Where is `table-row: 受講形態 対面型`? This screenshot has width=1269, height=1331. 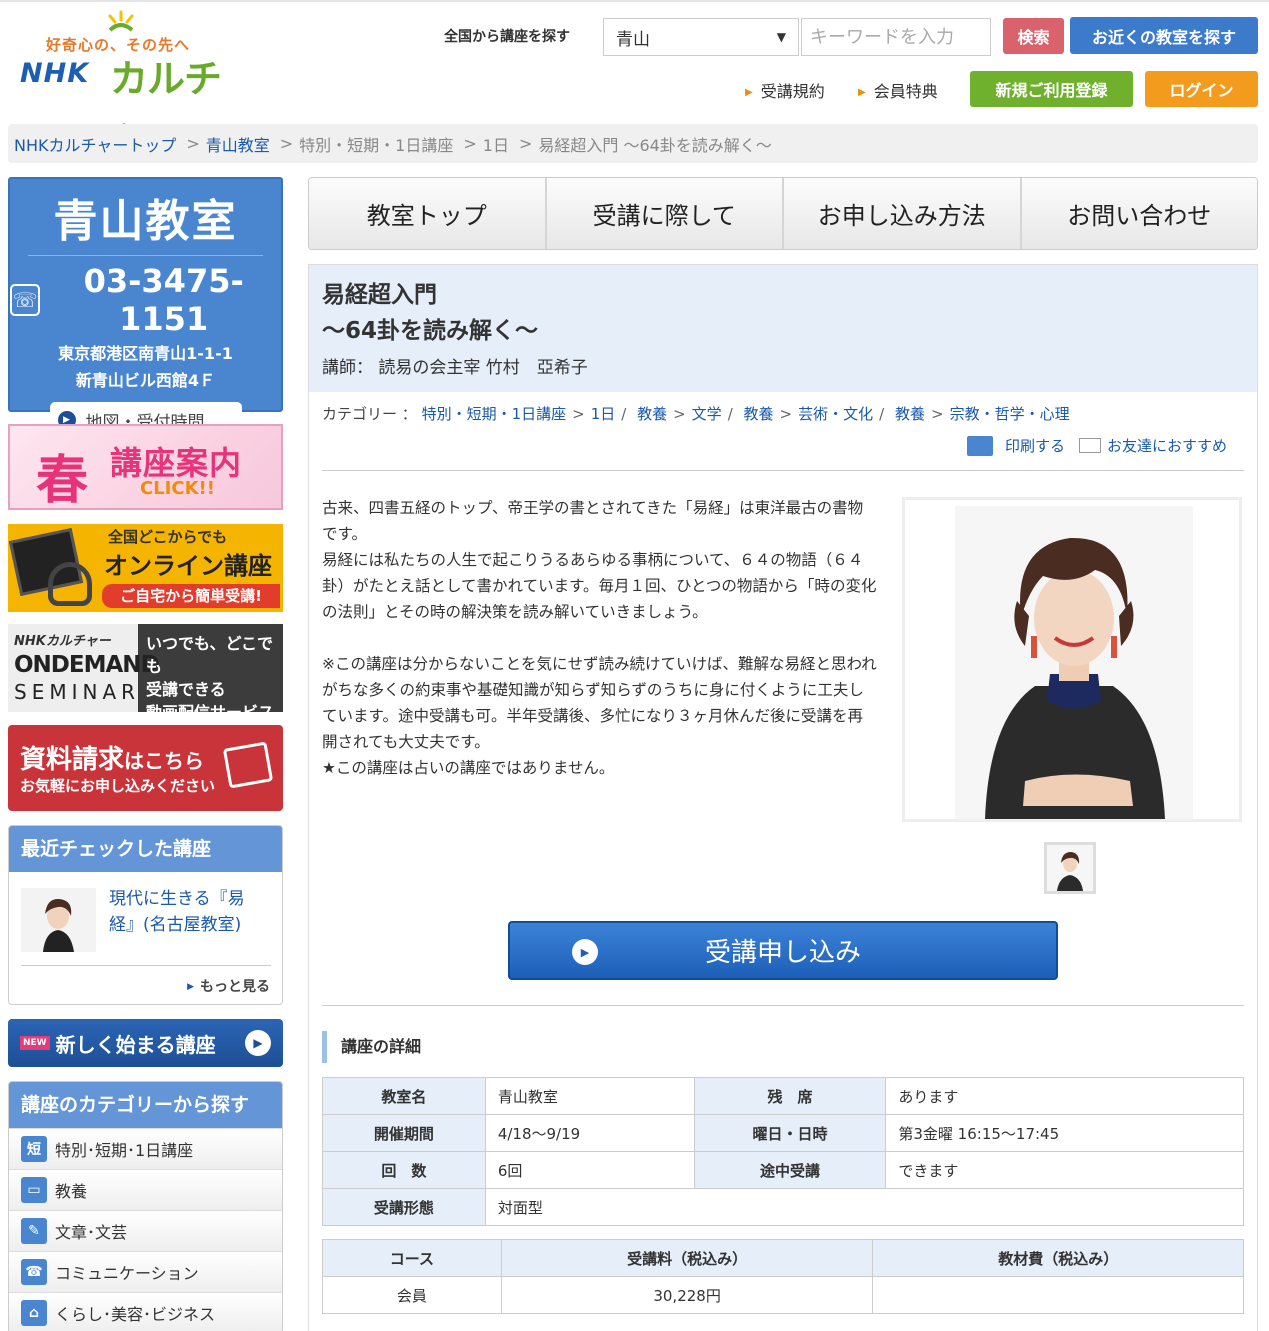
table-row: 受講形態 対面型 is located at coordinates (783, 1207).